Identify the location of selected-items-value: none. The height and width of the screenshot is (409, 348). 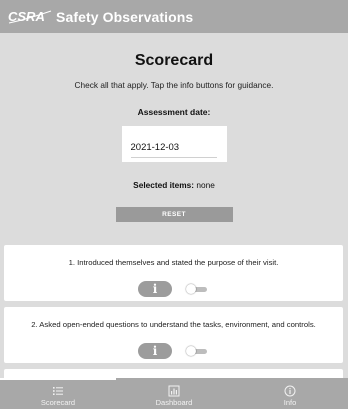
(205, 185).